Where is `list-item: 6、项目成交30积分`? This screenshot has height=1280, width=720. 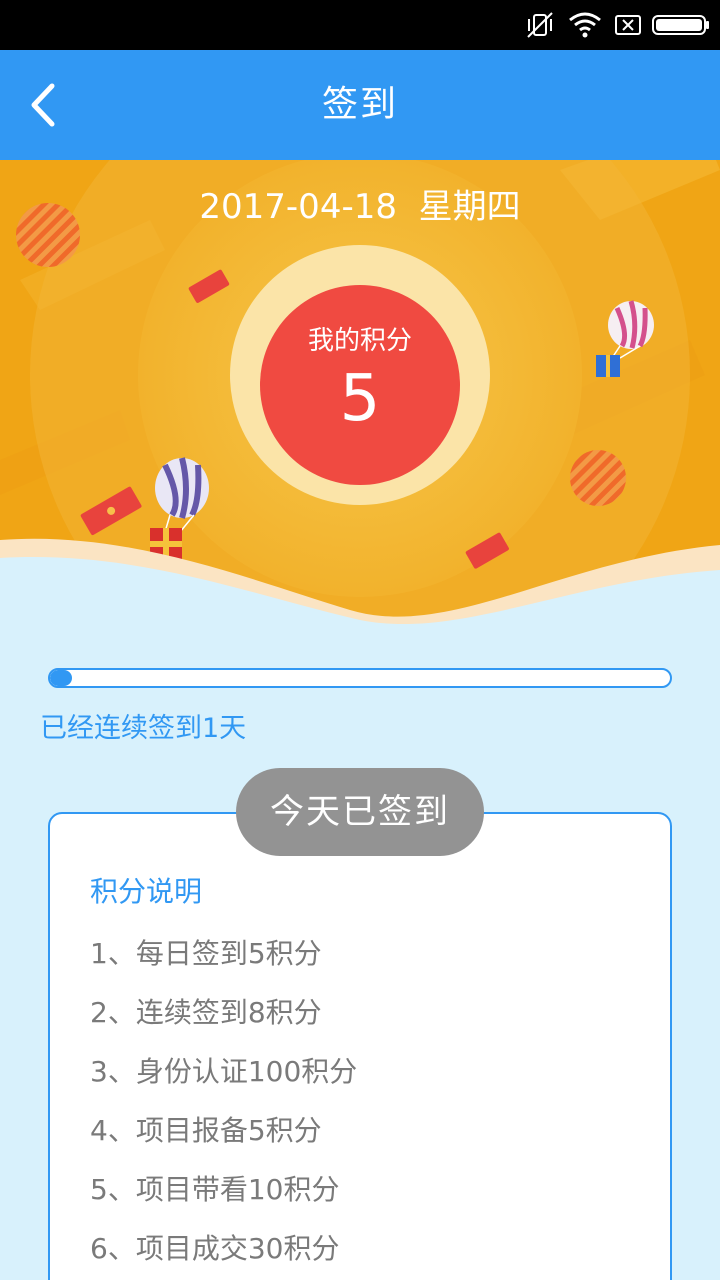 list-item: 6、项目成交30积分 is located at coordinates (215, 1248).